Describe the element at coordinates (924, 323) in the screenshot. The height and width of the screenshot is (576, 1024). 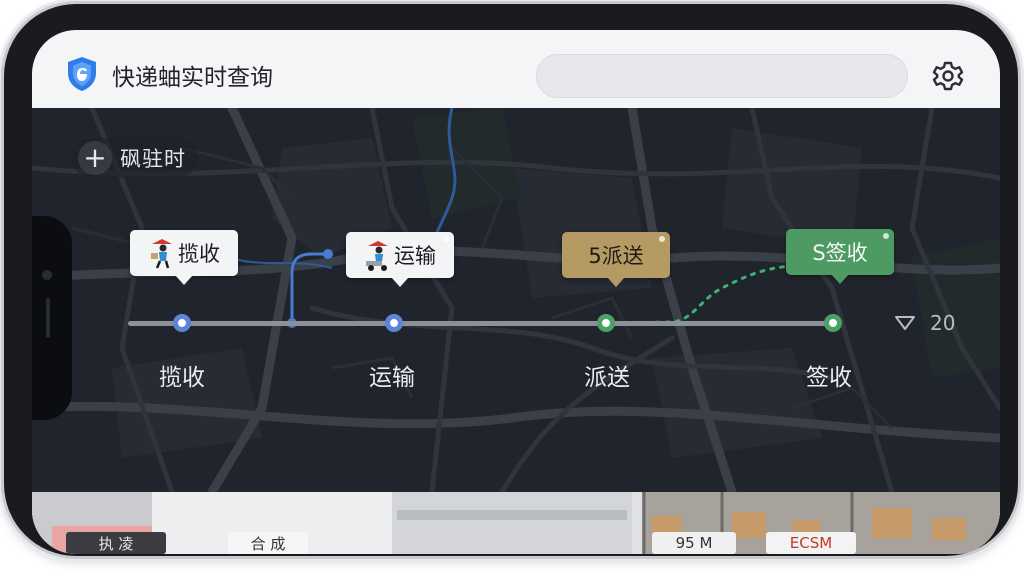
I see `count-filter: 20` at that location.